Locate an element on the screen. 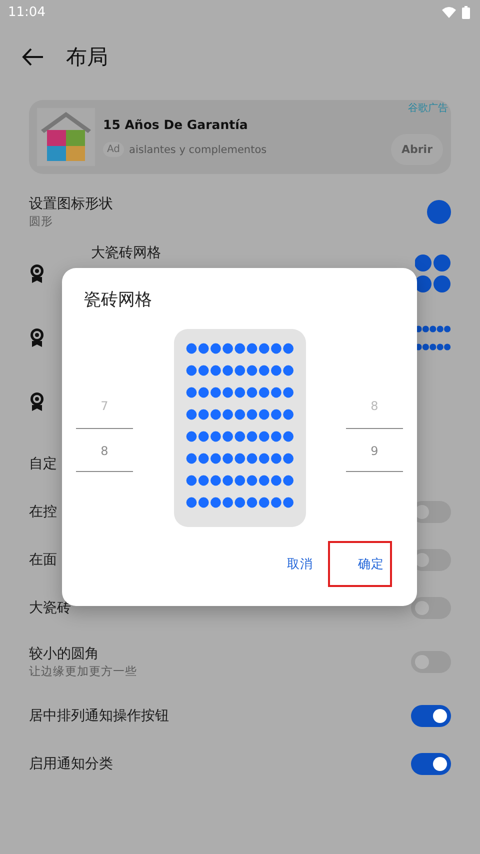  status-time: 11:04 is located at coordinates (27, 12).